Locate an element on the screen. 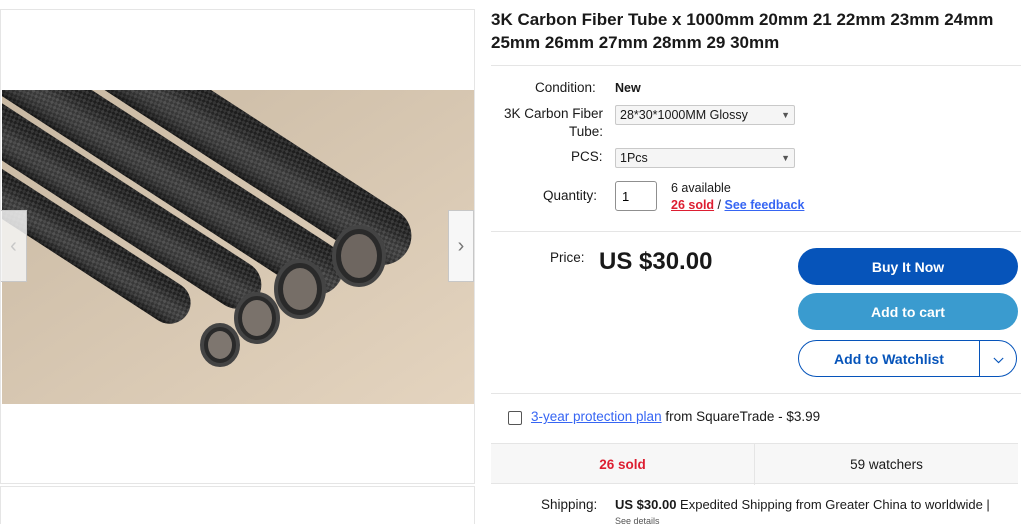 The image size is (1023, 524). pcs-label: PCS: is located at coordinates (587, 156).